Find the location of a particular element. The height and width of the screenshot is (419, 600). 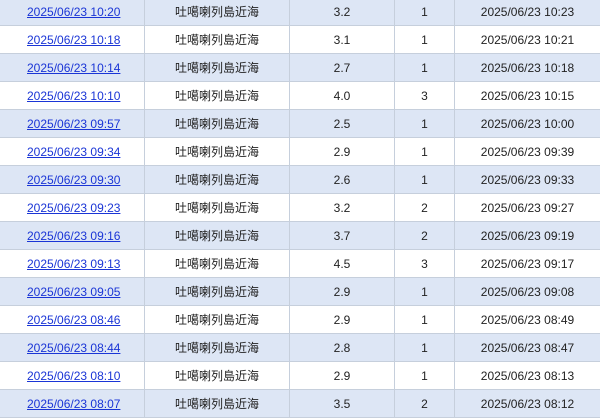

occurrence-time-link: 2025/06/23 08:07 is located at coordinates (73, 404).